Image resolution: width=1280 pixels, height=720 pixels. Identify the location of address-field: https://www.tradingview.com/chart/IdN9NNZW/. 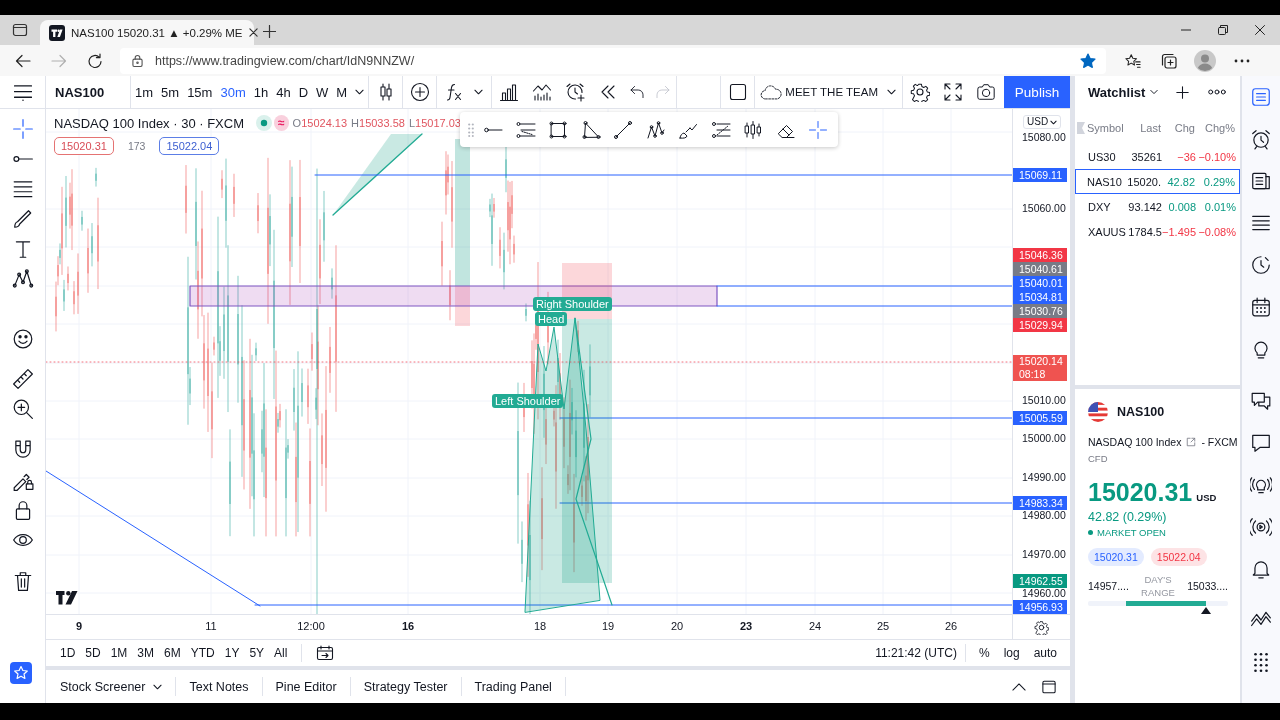
(613, 60).